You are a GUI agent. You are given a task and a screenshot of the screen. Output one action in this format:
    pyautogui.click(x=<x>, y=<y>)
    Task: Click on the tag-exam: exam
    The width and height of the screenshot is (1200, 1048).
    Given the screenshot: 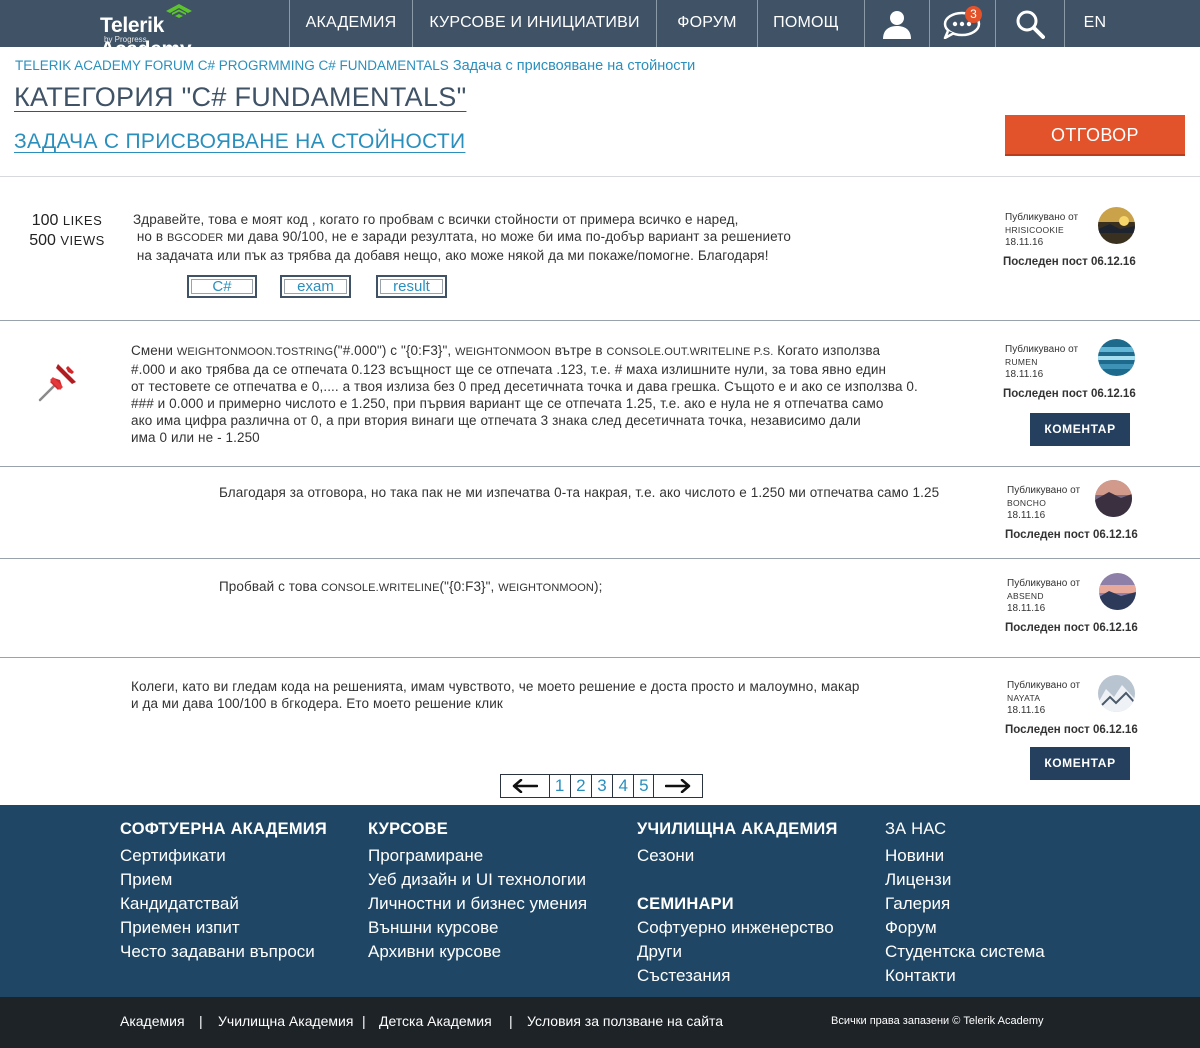 What is the action you would take?
    pyautogui.click(x=315, y=286)
    